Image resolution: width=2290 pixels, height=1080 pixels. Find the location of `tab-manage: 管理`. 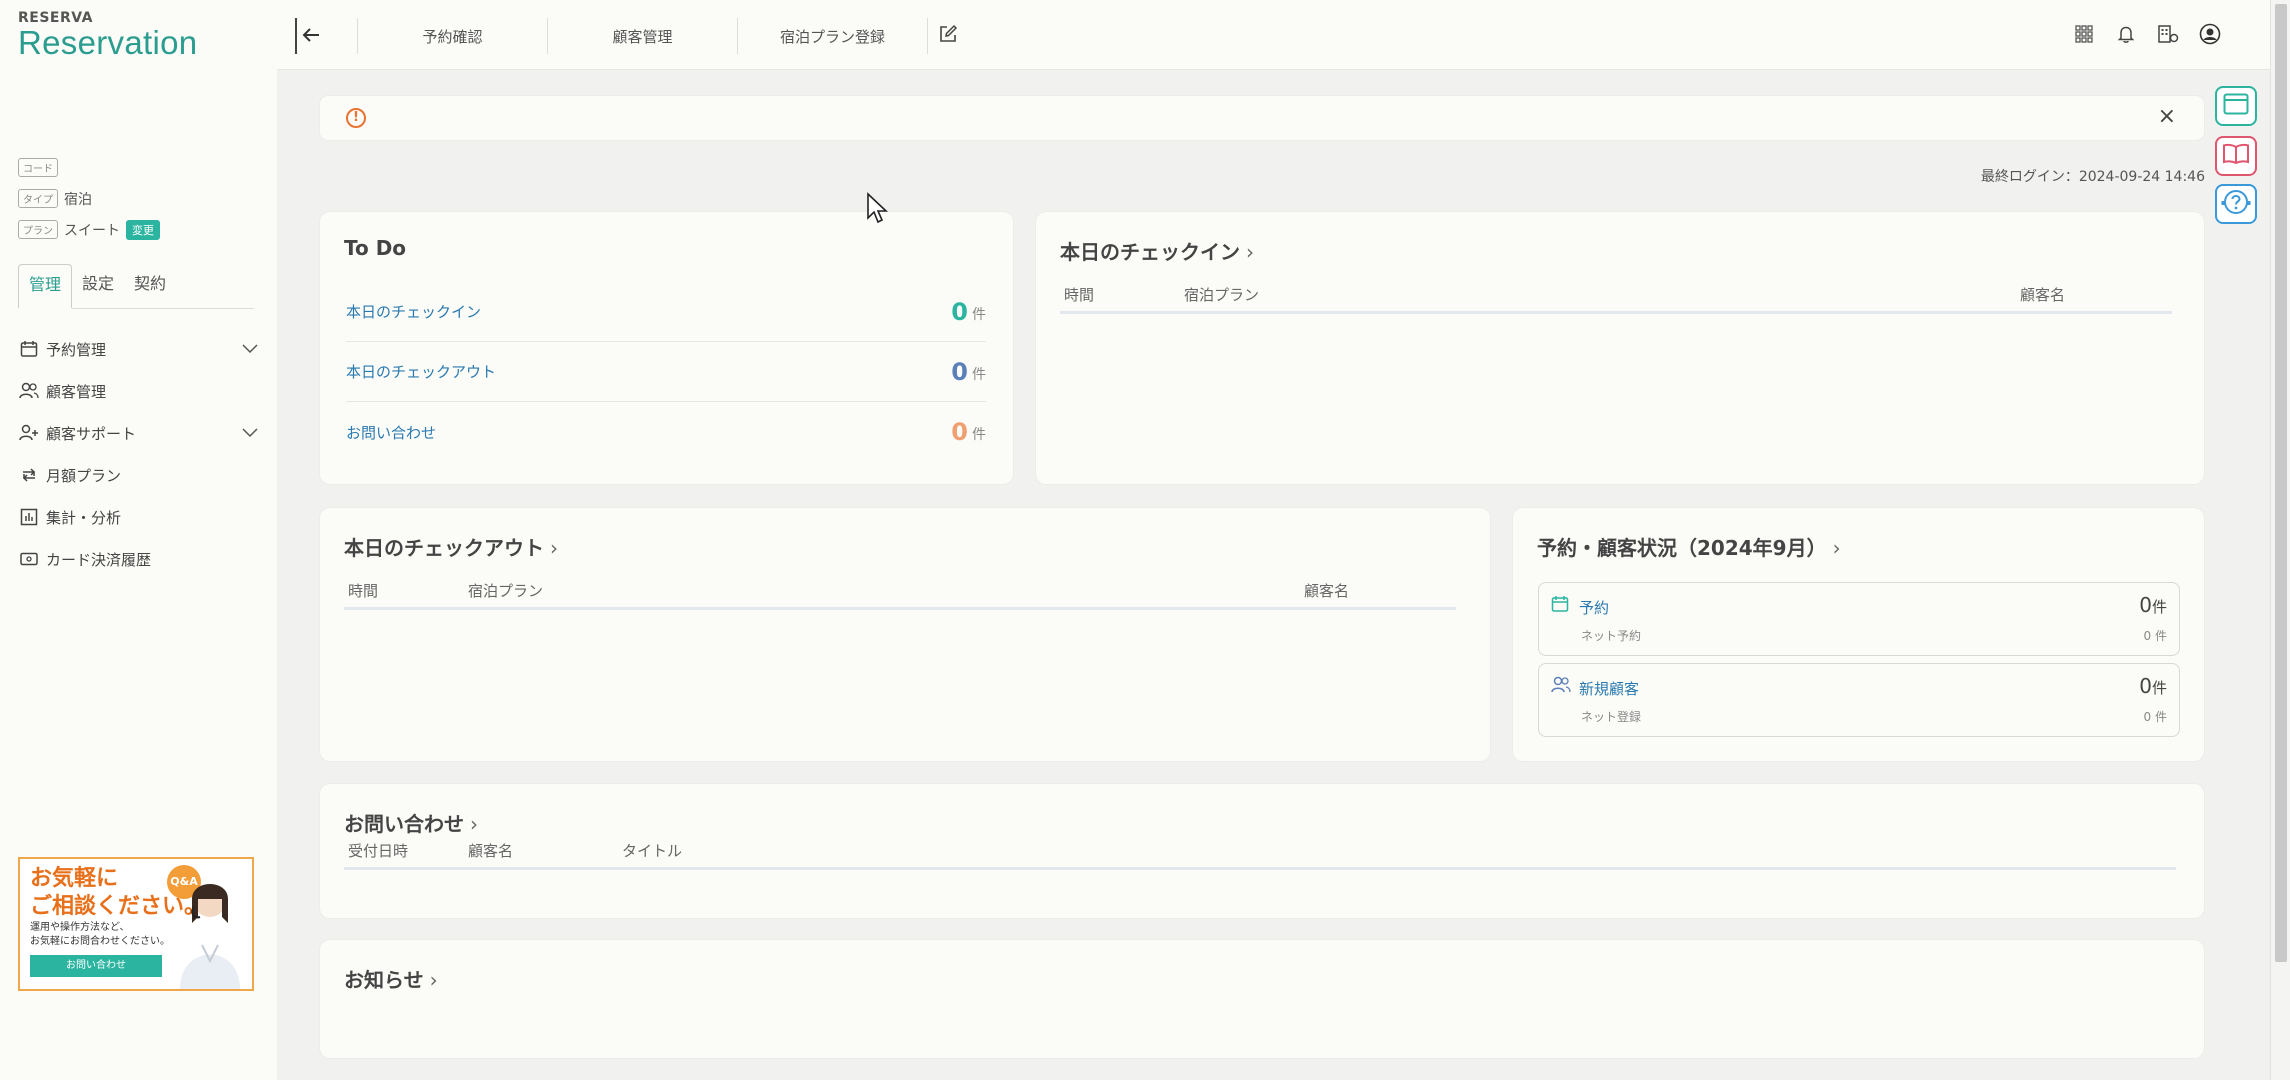

tab-manage: 管理 is located at coordinates (45, 286).